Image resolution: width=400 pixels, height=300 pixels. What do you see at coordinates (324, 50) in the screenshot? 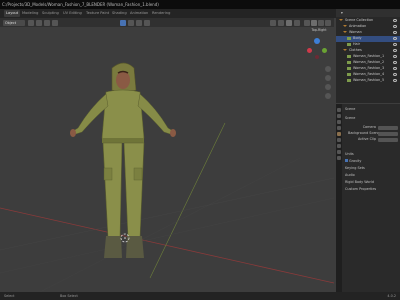
I see `gizmo-y-axis` at bounding box center [324, 50].